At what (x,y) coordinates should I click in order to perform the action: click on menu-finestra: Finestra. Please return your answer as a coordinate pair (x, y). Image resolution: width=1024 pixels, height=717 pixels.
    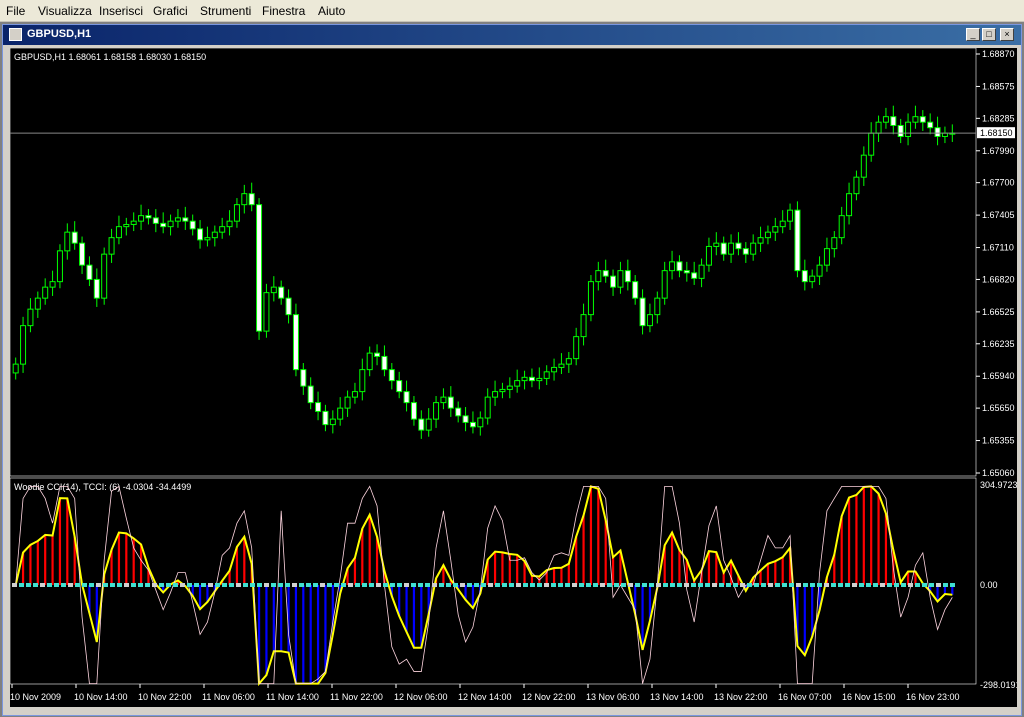
    Looking at the image, I should click on (283, 11).